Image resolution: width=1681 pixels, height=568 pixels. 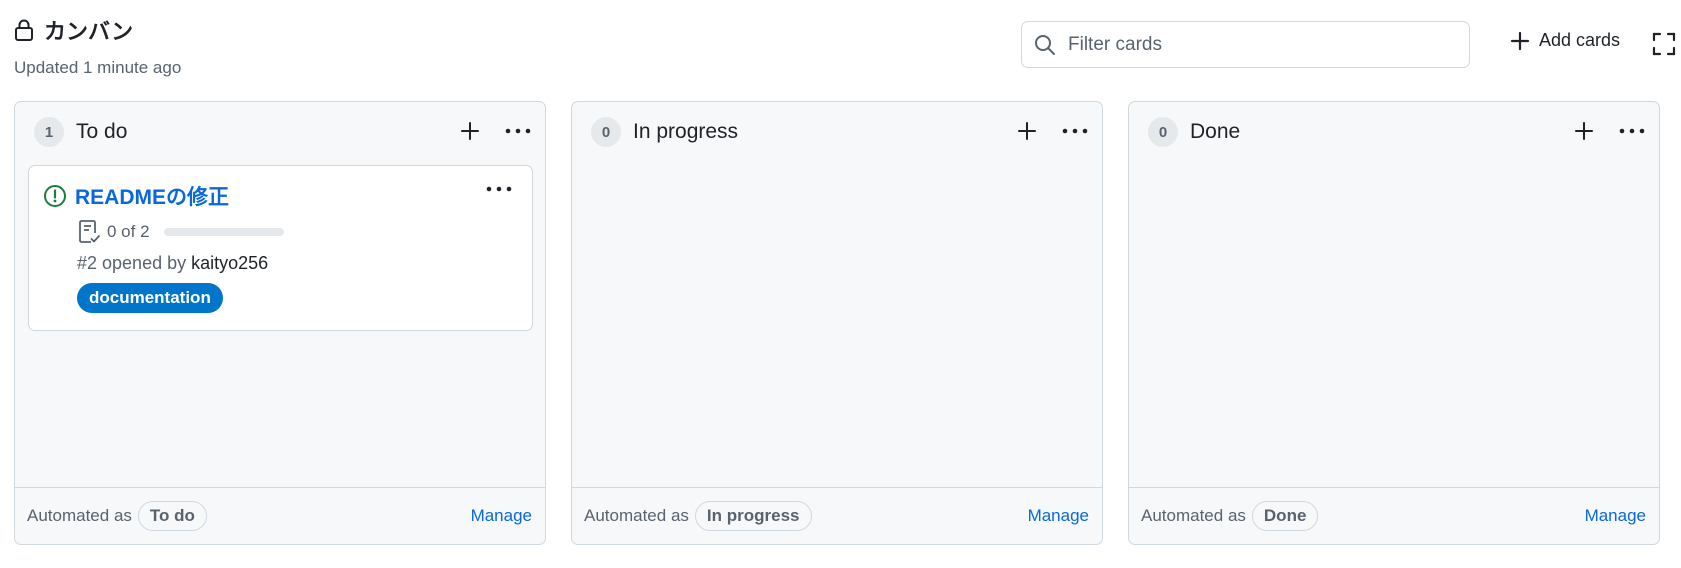 I want to click on lock-icon, so click(x=24, y=30).